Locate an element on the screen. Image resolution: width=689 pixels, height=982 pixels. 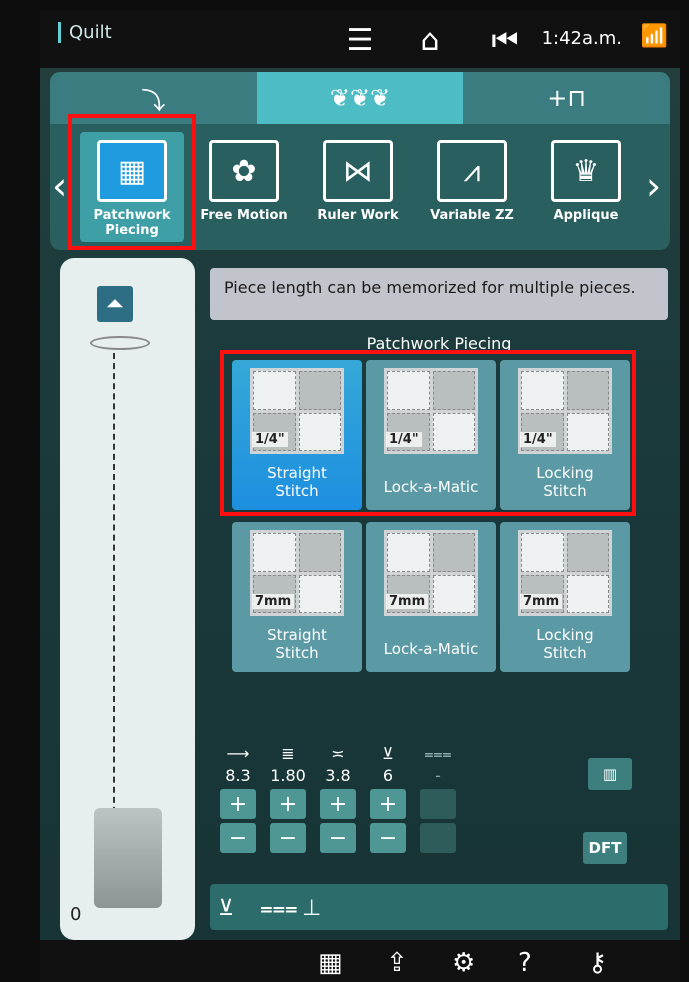
stitch-pattern-icon: ▦ is located at coordinates (330, 963).